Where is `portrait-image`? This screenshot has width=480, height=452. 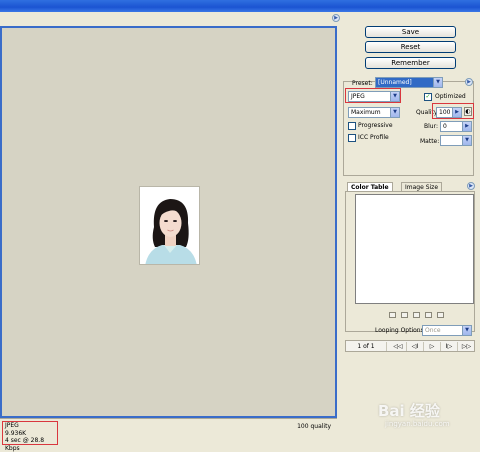 portrait-image is located at coordinates (169, 225).